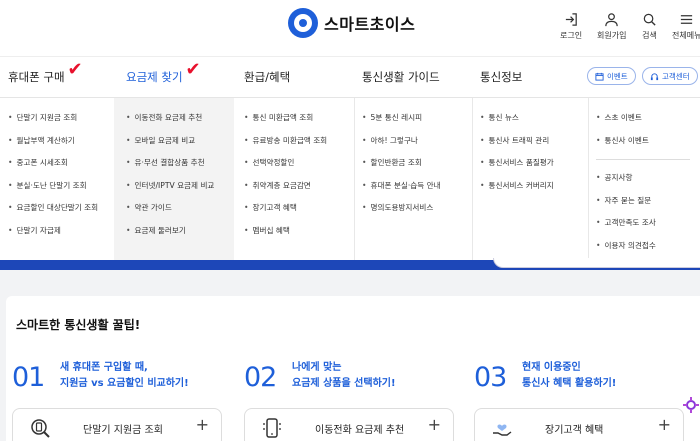 The height and width of the screenshot is (441, 700). What do you see at coordinates (124, 376) in the screenshot?
I see `tip-text: 새 휴대폰 구입할 때, 지원금 vs 요금할인 비교하기!` at bounding box center [124, 376].